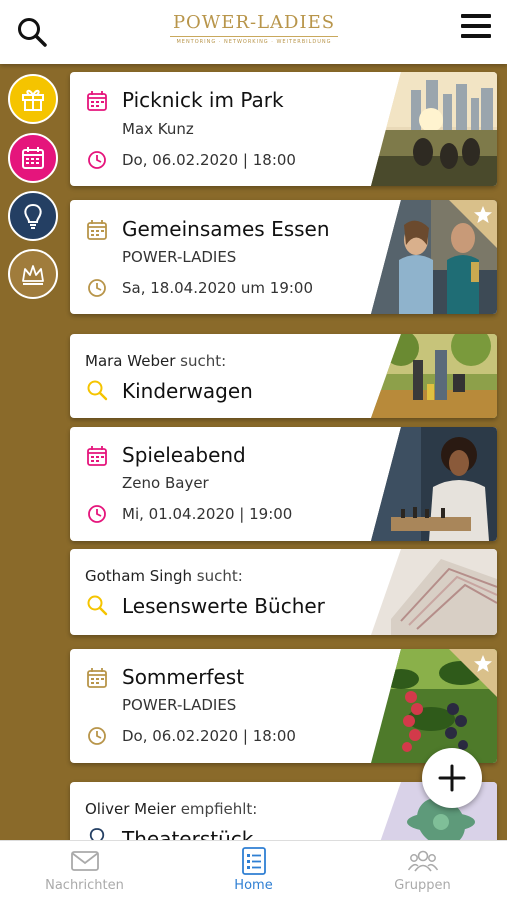  I want to click on gift-icon, so click(33, 100).